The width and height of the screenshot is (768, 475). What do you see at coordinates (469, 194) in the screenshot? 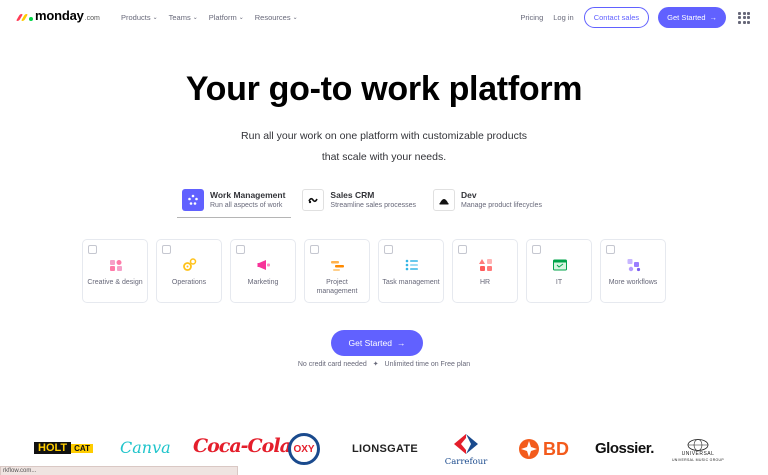
I see `tab-label: Dev` at bounding box center [469, 194].